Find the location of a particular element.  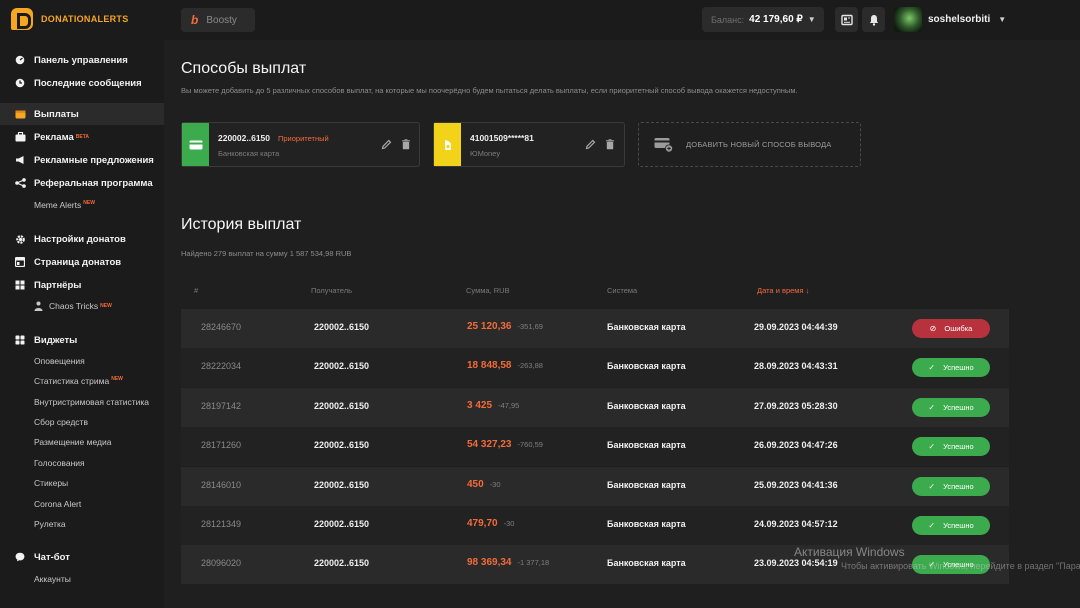

boosty-label: Boosty is located at coordinates (221, 20).